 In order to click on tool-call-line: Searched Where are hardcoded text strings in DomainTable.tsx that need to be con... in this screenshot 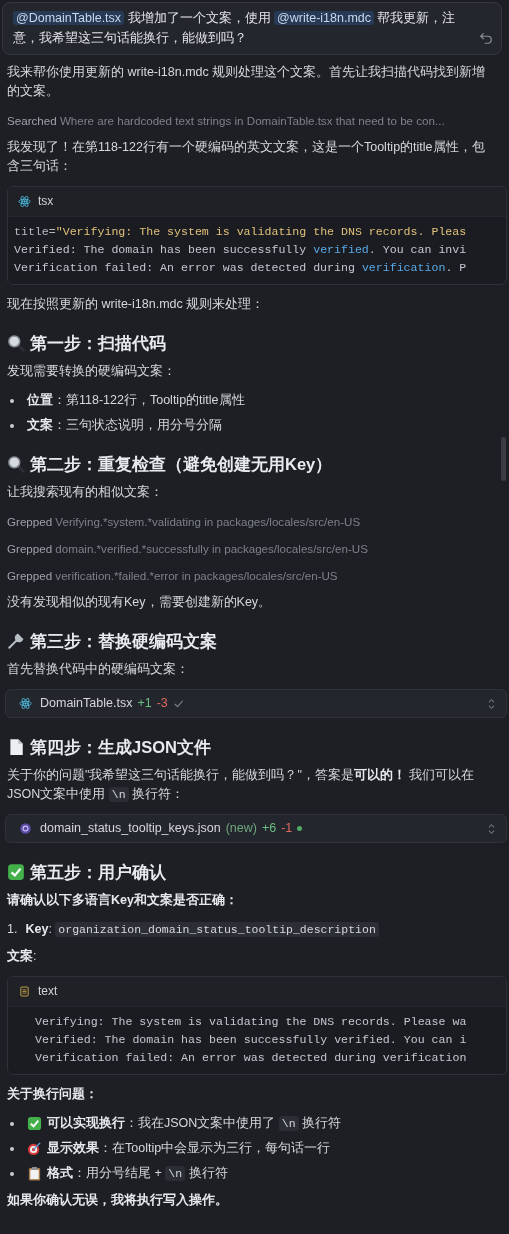, I will do `click(248, 120)`.